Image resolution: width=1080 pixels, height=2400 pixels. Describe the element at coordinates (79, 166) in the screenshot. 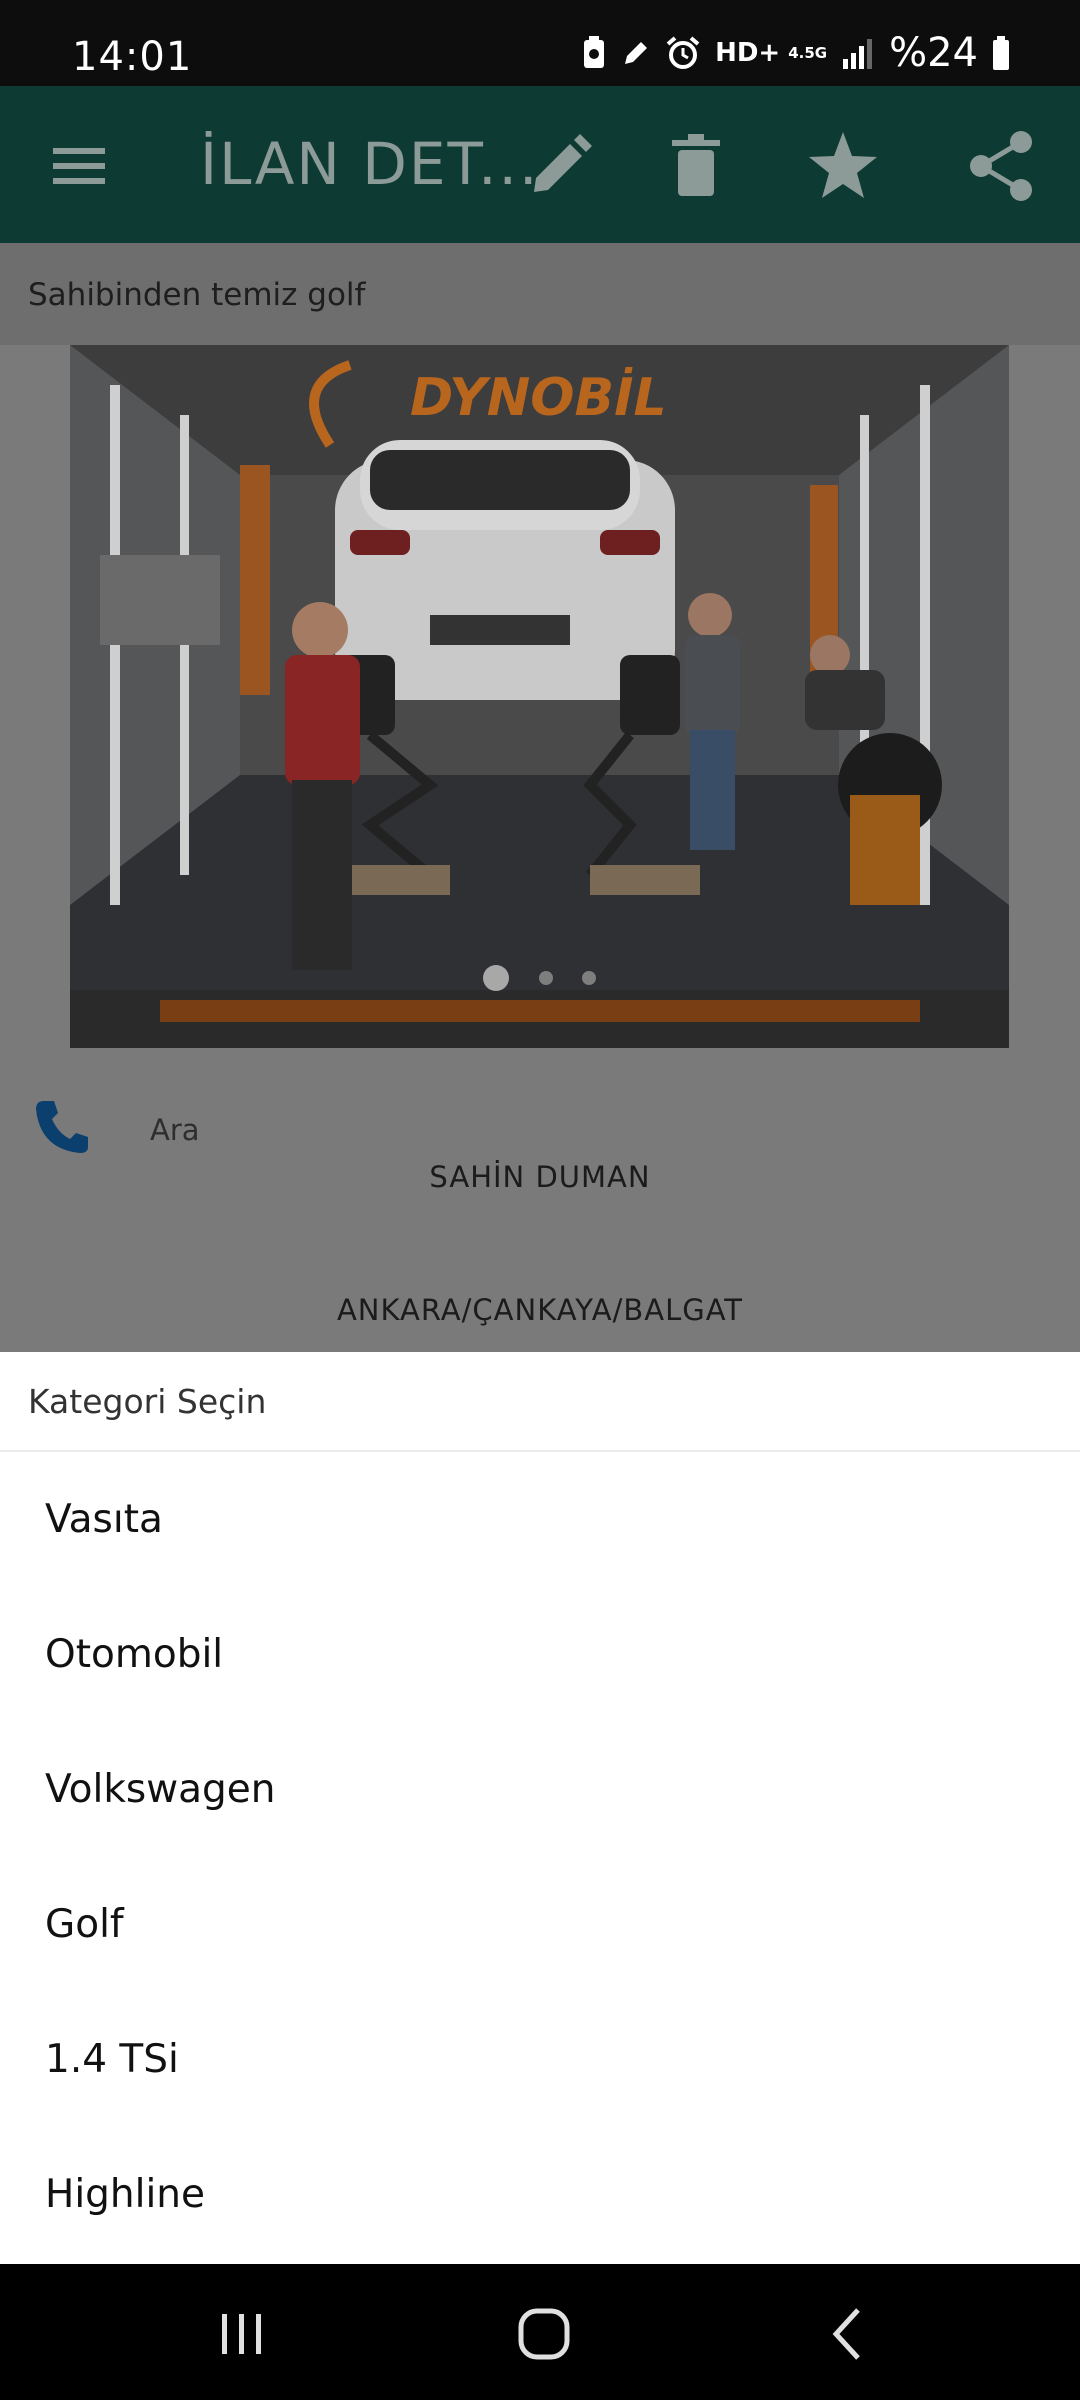

I see `menu-icon` at that location.